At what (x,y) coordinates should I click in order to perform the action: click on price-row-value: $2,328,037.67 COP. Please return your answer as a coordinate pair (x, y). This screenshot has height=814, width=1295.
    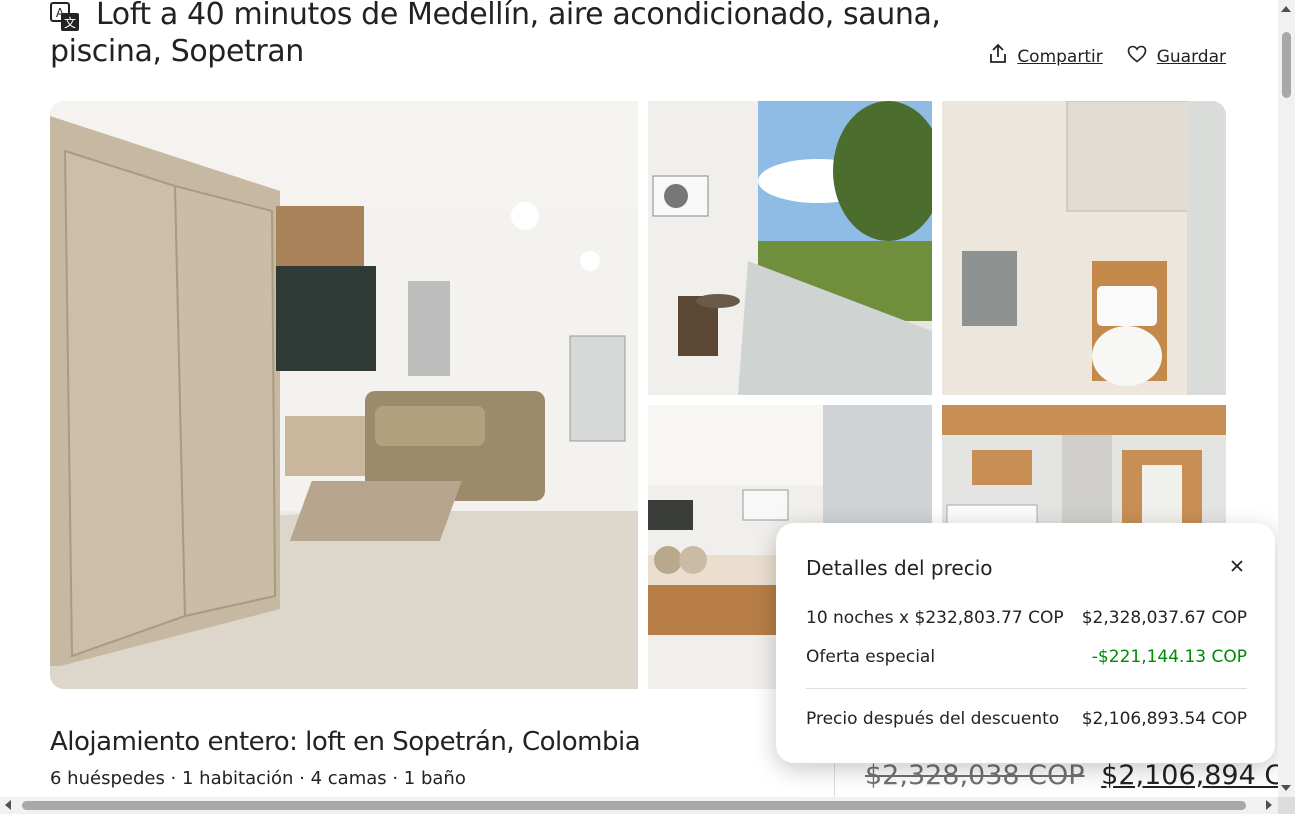
    Looking at the image, I should click on (1164, 618).